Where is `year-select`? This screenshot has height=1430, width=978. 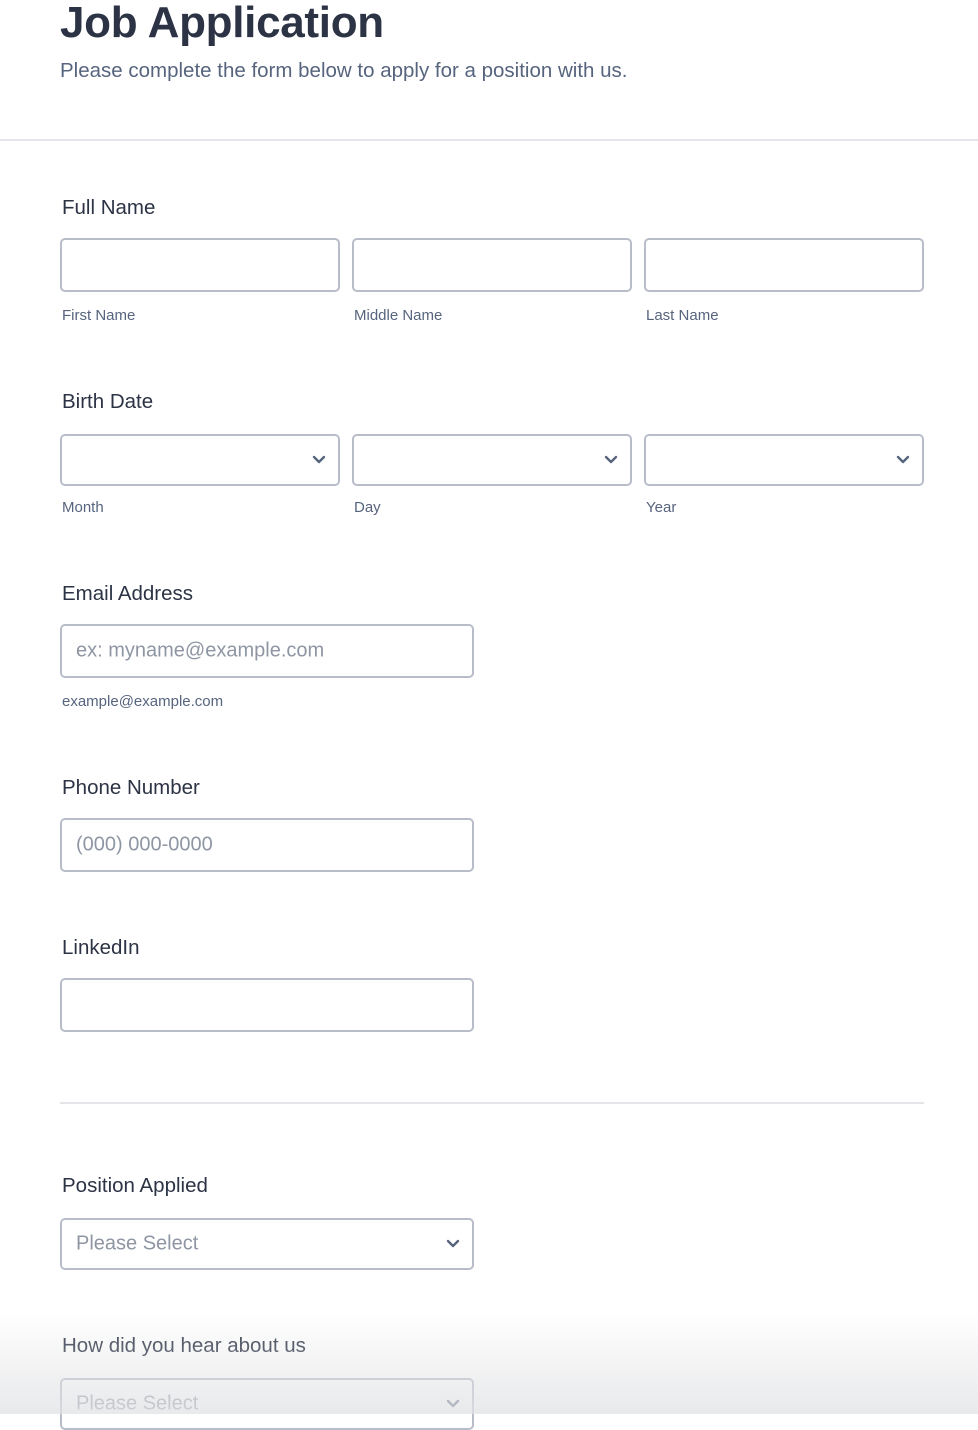 year-select is located at coordinates (784, 460).